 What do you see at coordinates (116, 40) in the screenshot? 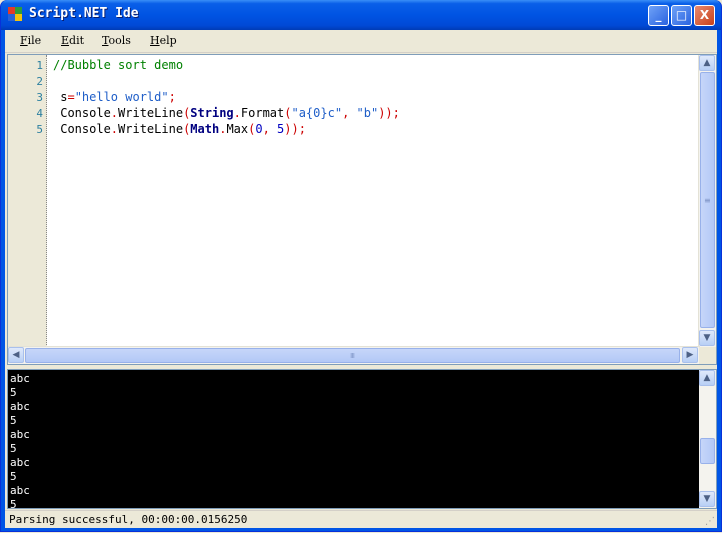
I see `menu-tools: Tools` at bounding box center [116, 40].